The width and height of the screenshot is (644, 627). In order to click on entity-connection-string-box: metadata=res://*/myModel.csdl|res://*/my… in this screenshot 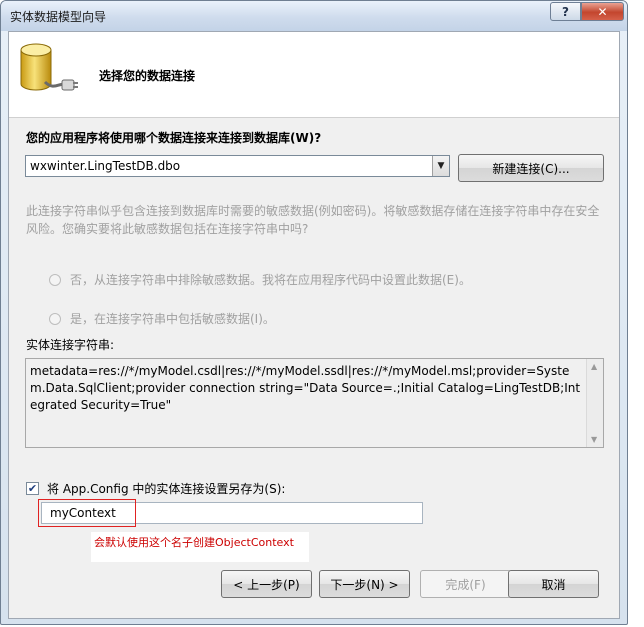, I will do `click(314, 403)`.